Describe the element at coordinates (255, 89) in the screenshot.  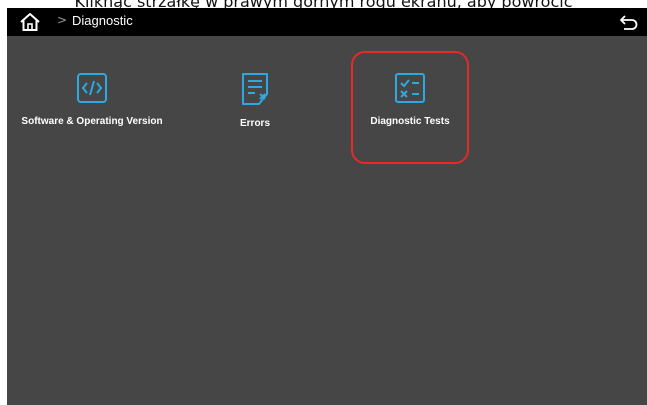
I see `error-list-icon` at that location.